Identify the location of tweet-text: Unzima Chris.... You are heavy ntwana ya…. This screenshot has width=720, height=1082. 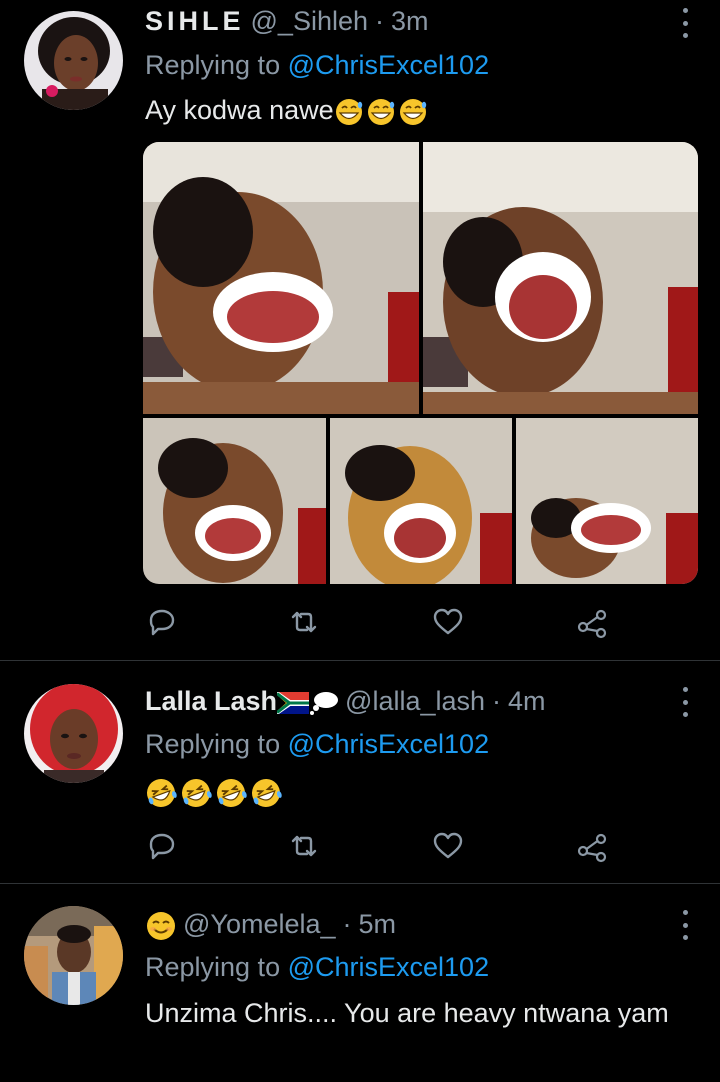
(407, 1013).